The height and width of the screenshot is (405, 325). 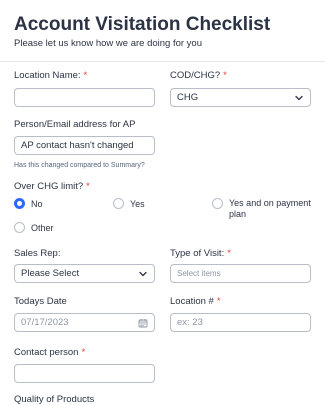 I want to click on sales-rep-label: Sales Rep:, so click(x=37, y=253).